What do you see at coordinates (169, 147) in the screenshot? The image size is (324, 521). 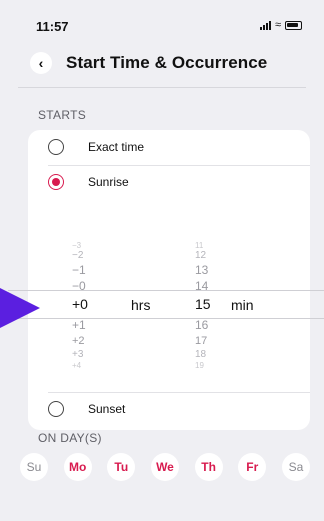 I see `option-exact-time: Exact time` at bounding box center [169, 147].